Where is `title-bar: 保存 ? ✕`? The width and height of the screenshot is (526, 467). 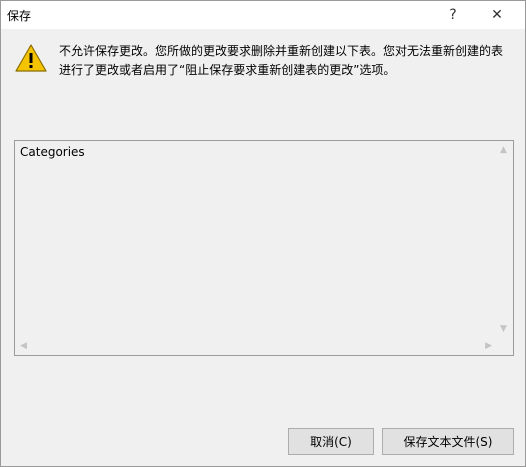 title-bar: 保存 ? ✕ is located at coordinates (263, 15).